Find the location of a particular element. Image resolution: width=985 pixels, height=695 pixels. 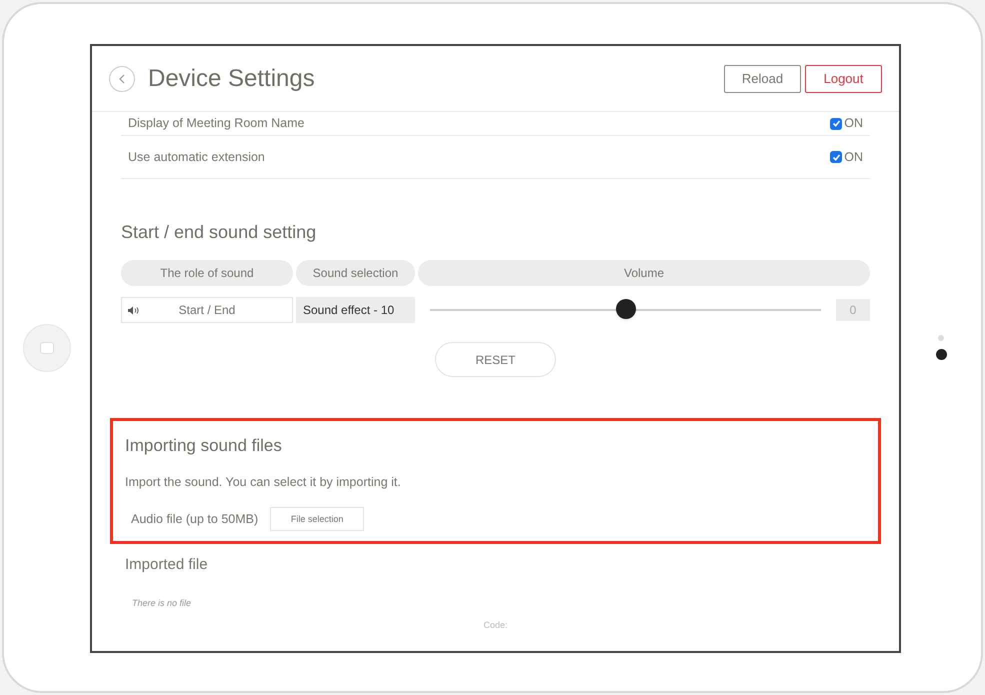

volume-reading: 0 is located at coordinates (853, 310).